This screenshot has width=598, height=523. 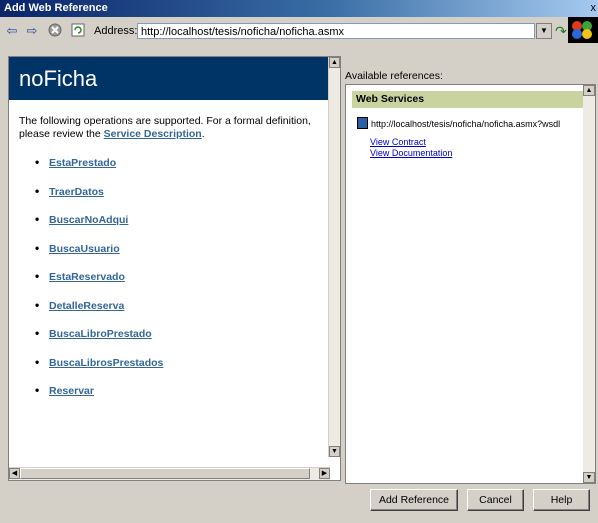 I want to click on title-bar: Add Web Reference x, so click(x=299, y=8).